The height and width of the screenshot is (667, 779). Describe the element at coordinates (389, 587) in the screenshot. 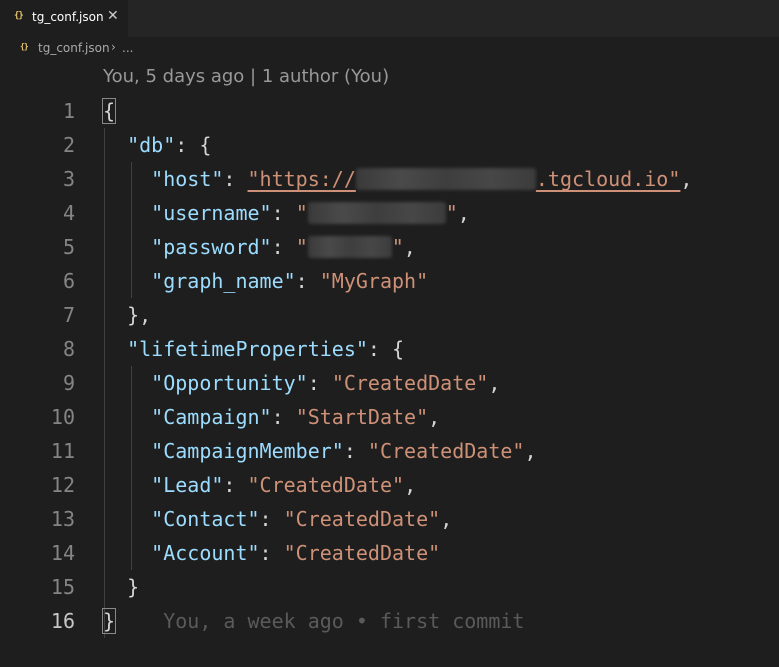

I see `code-line: 15 }` at that location.